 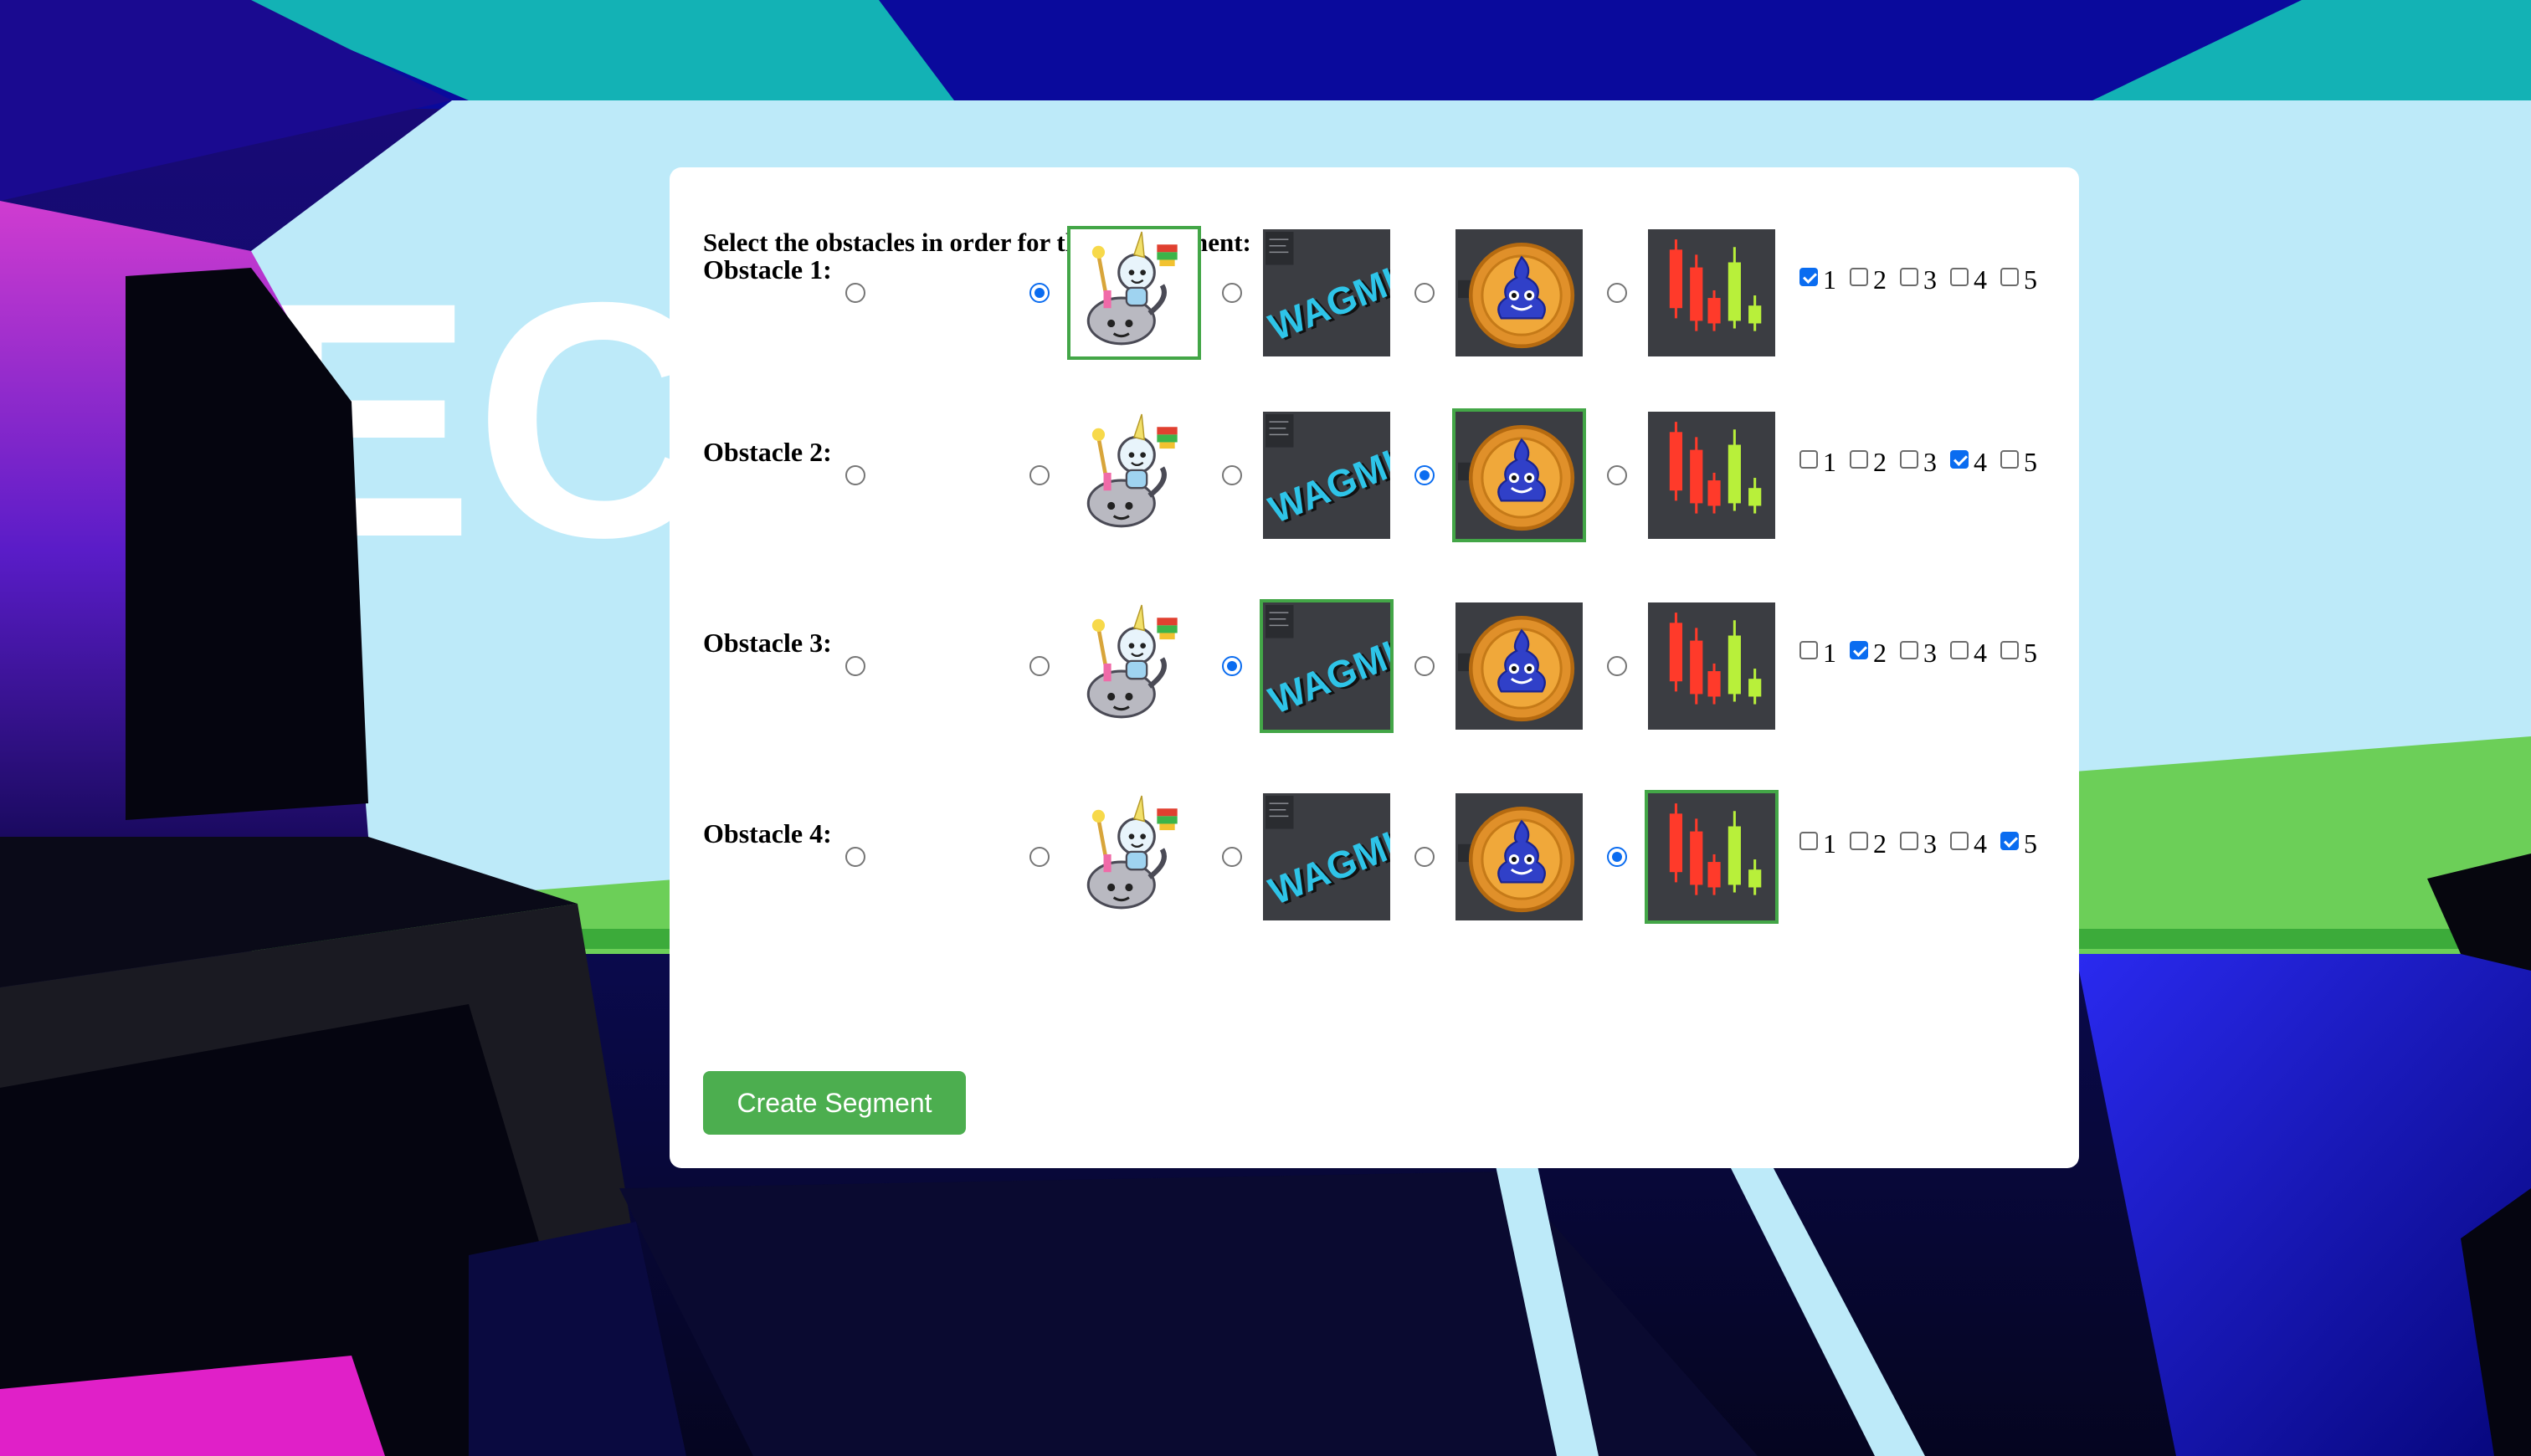 I want to click on obstacle-row-3: Obstacle 3: WAGMI WAGMI 1 2 3 4 5, so click(x=1374, y=666).